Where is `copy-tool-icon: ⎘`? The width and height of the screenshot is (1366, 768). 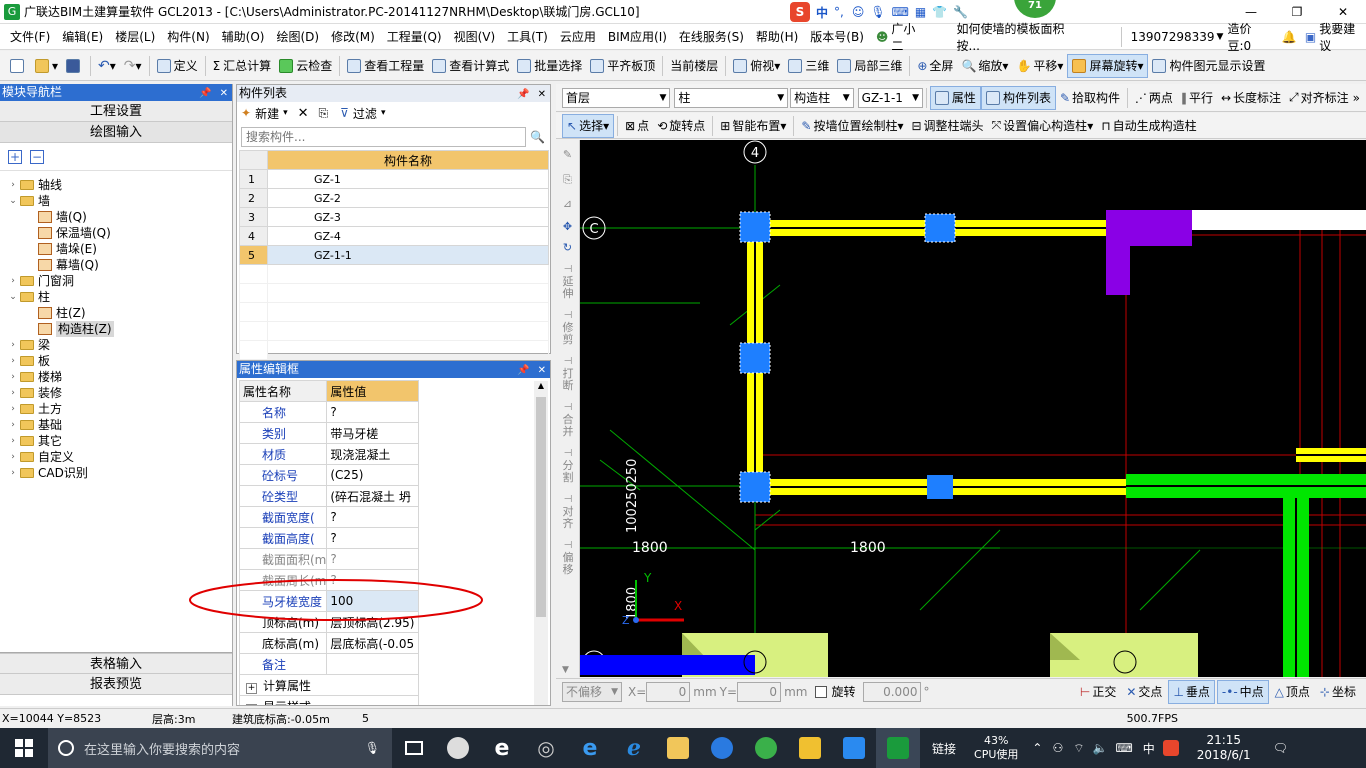 copy-tool-icon: ⎘ is located at coordinates (567, 180).